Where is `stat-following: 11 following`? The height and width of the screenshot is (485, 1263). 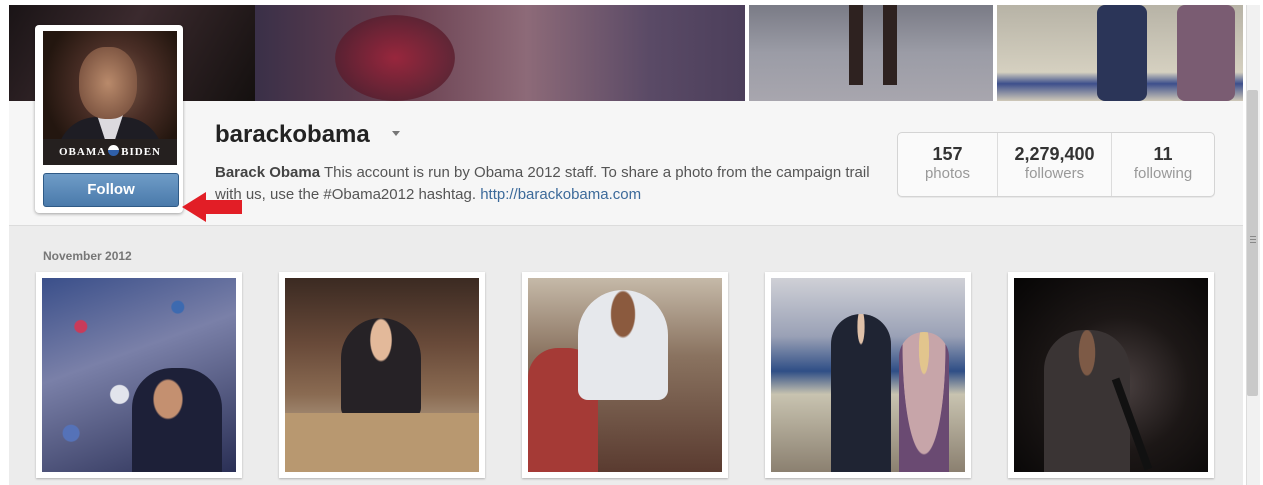
stat-following: 11 following is located at coordinates (1163, 164).